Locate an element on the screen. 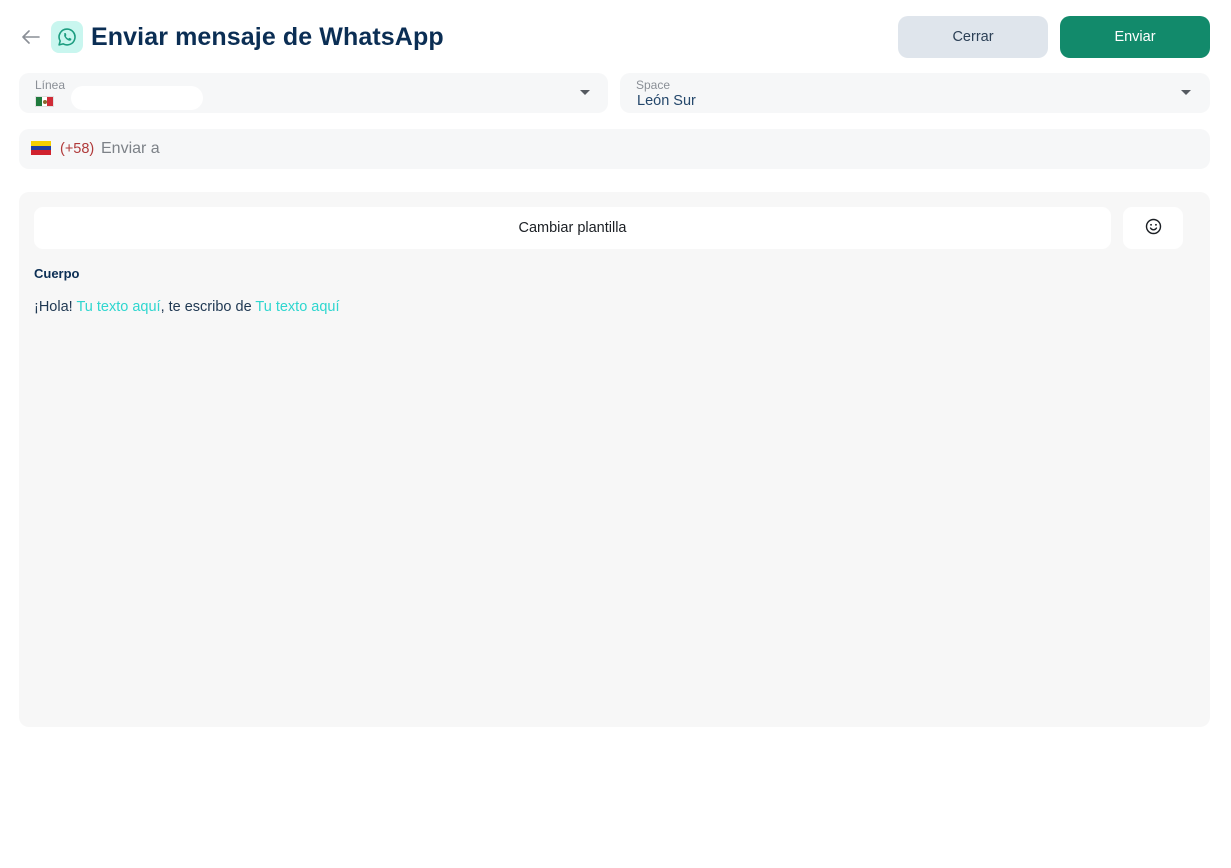  space-select-label: Space is located at coordinates (653, 85).